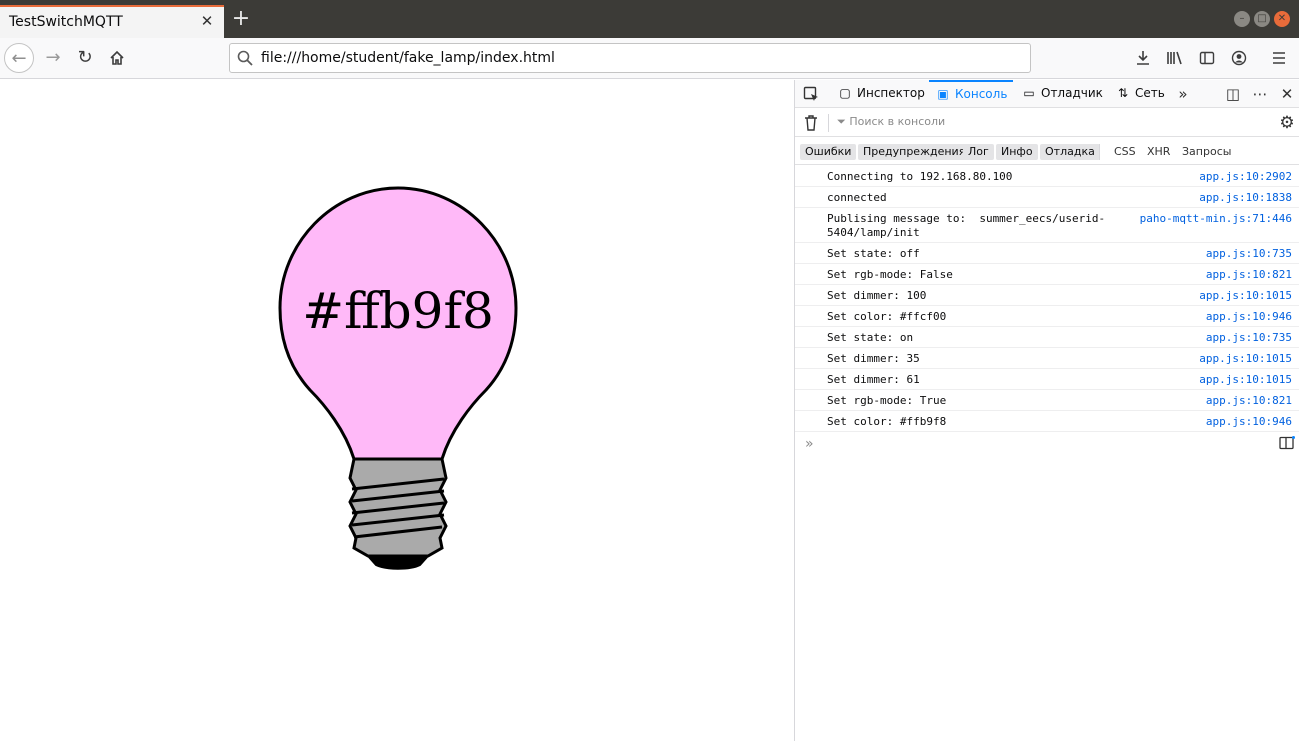 This screenshot has width=1299, height=741. I want to click on console-message: Set dimmer: 35 app.js:10:1015, so click(1047, 358).